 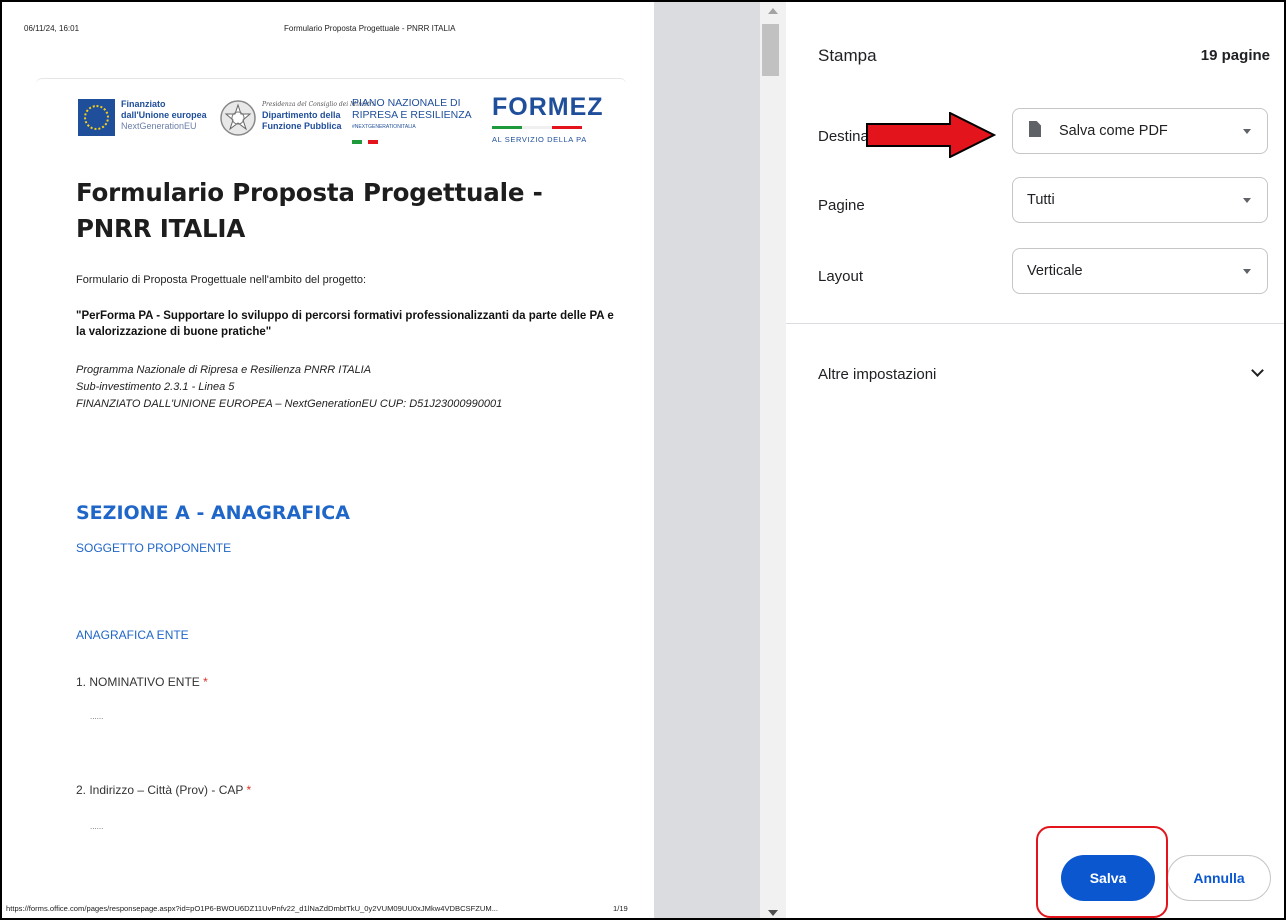 What do you see at coordinates (773, 913) in the screenshot?
I see `scroll-down-icon` at bounding box center [773, 913].